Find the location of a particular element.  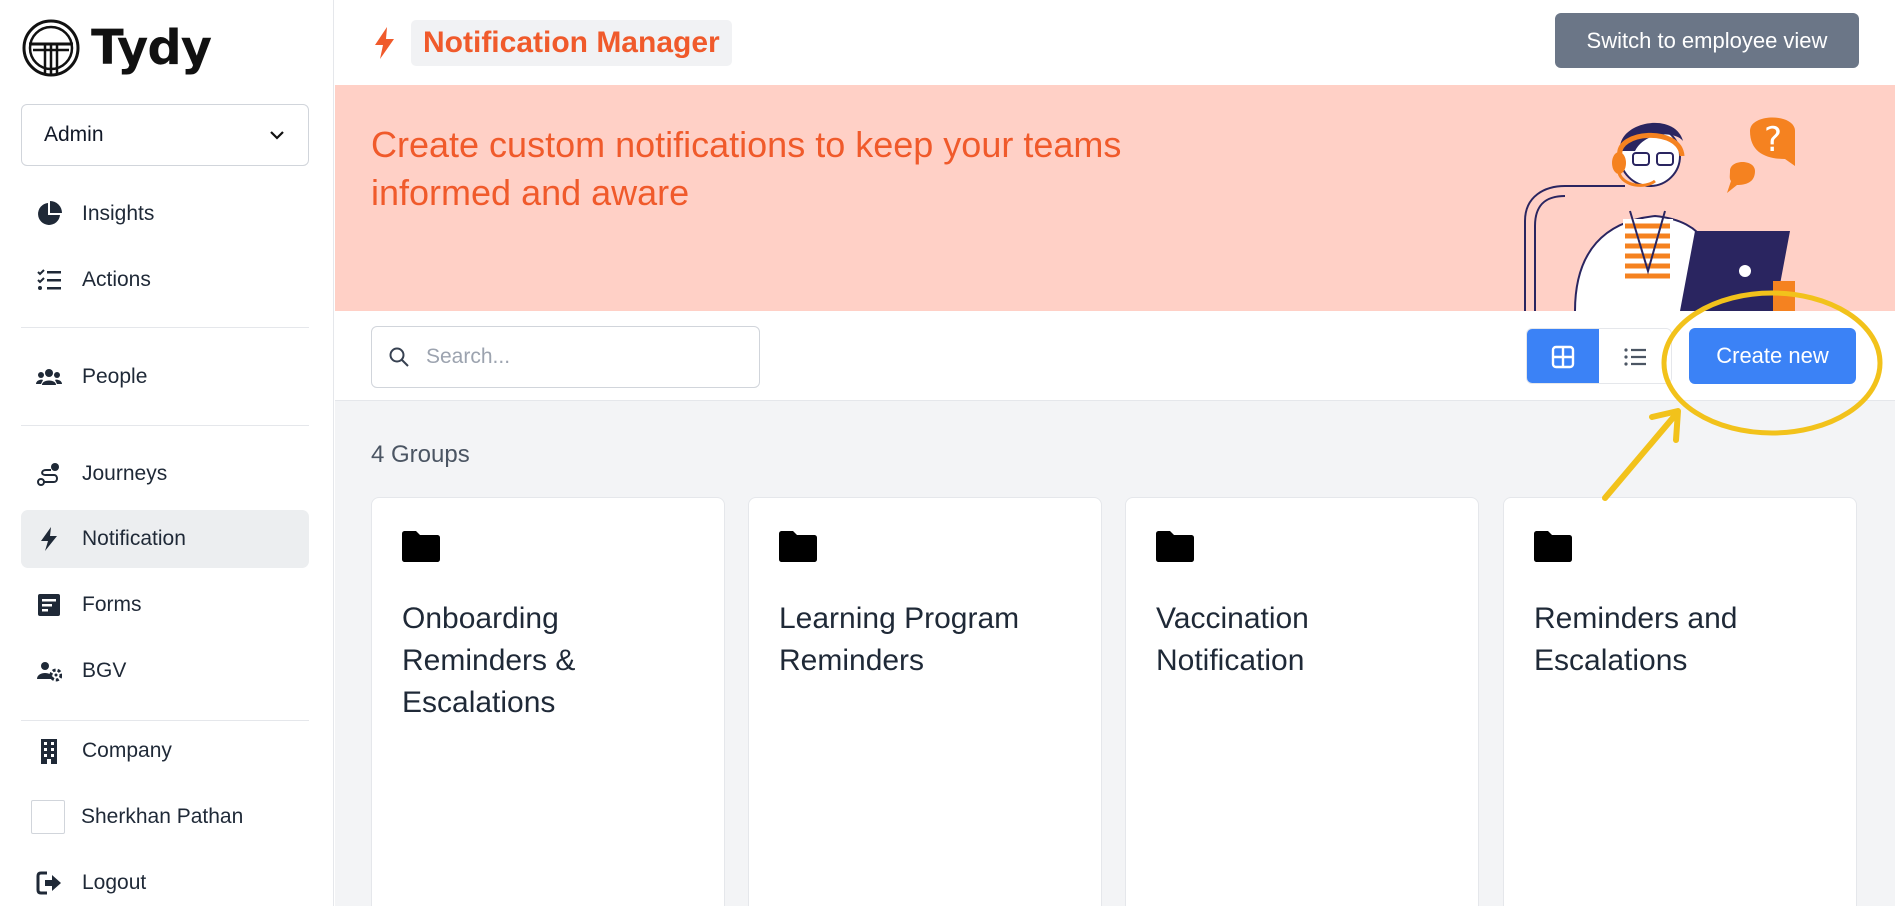

page-title: Notification Manager is located at coordinates (571, 43).